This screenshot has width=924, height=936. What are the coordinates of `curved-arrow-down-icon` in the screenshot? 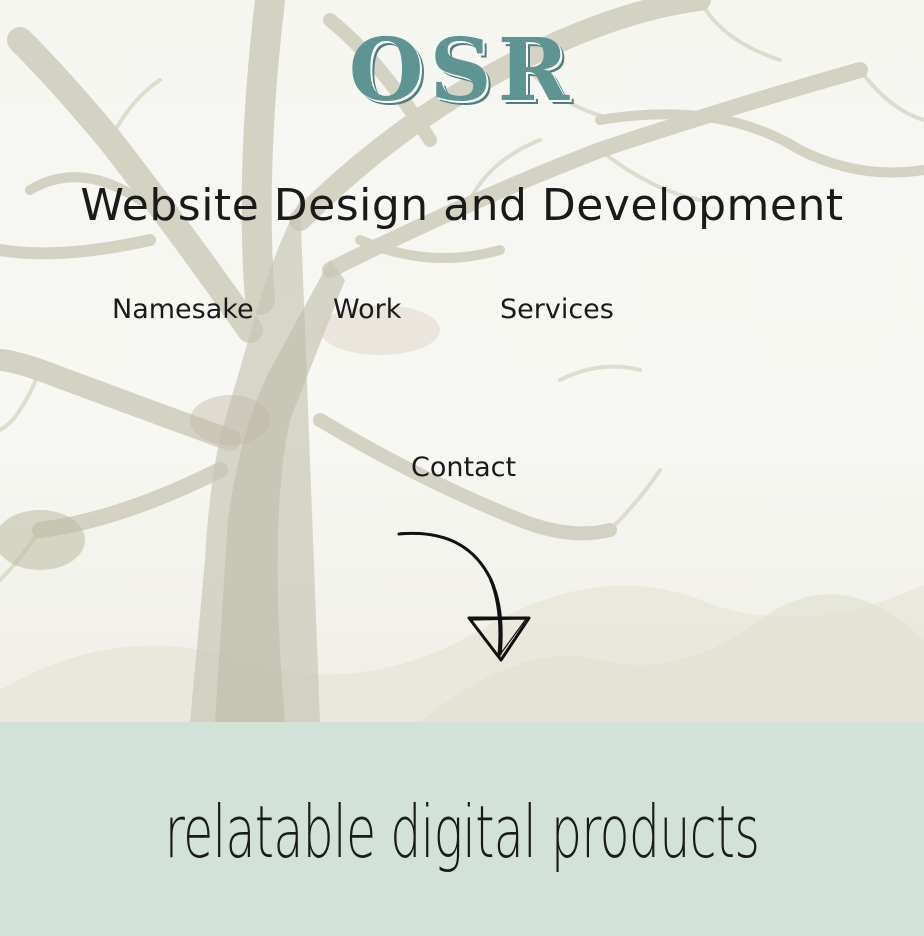 It's located at (465, 598).